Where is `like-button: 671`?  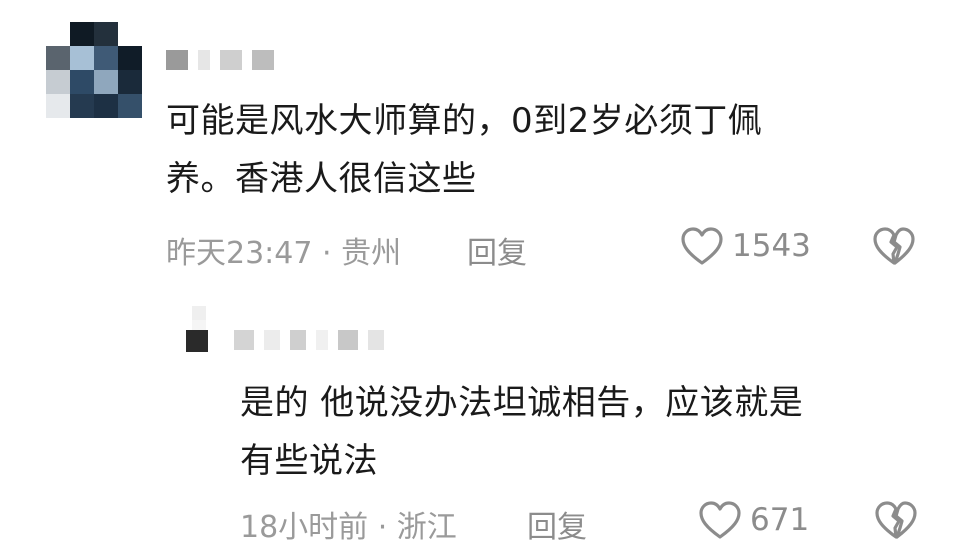 like-button: 671 is located at coordinates (753, 520).